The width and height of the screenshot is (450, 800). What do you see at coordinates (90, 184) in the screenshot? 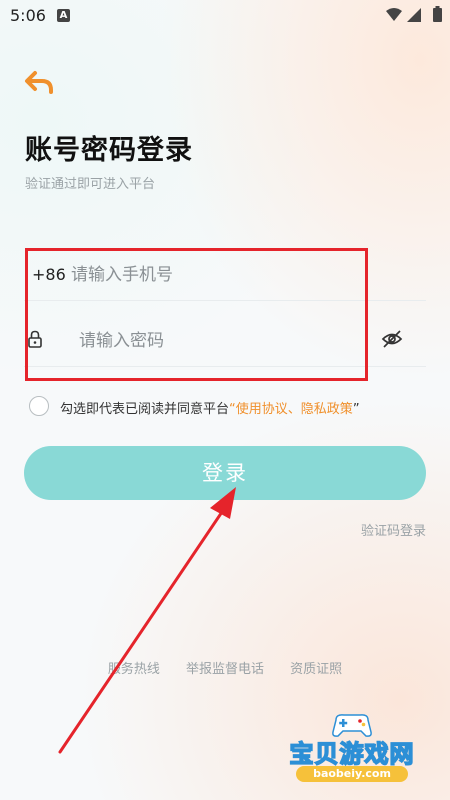
I see `page-subtitle: 验证通过即可进入平台` at bounding box center [90, 184].